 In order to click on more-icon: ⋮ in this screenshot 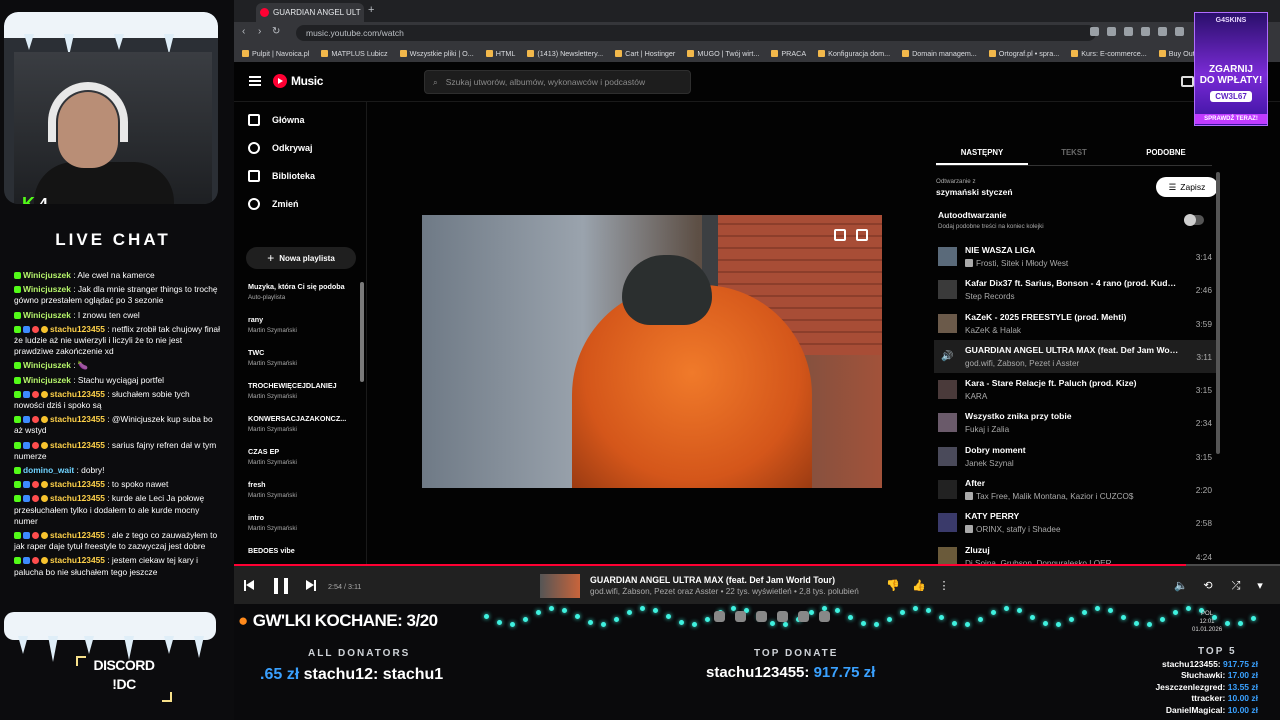, I will do `click(944, 586)`.